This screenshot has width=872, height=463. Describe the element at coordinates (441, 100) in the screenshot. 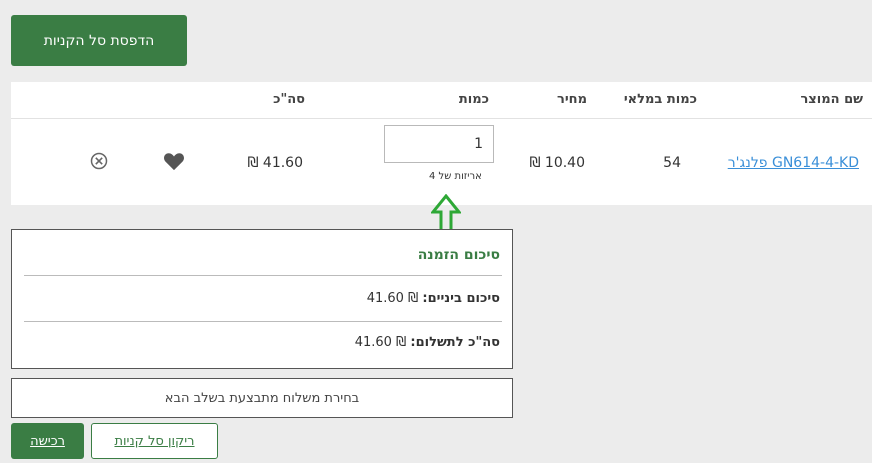

I see `cart-table-header: שם המוצר כמות במלאי מחיר כמות סה"כ` at that location.